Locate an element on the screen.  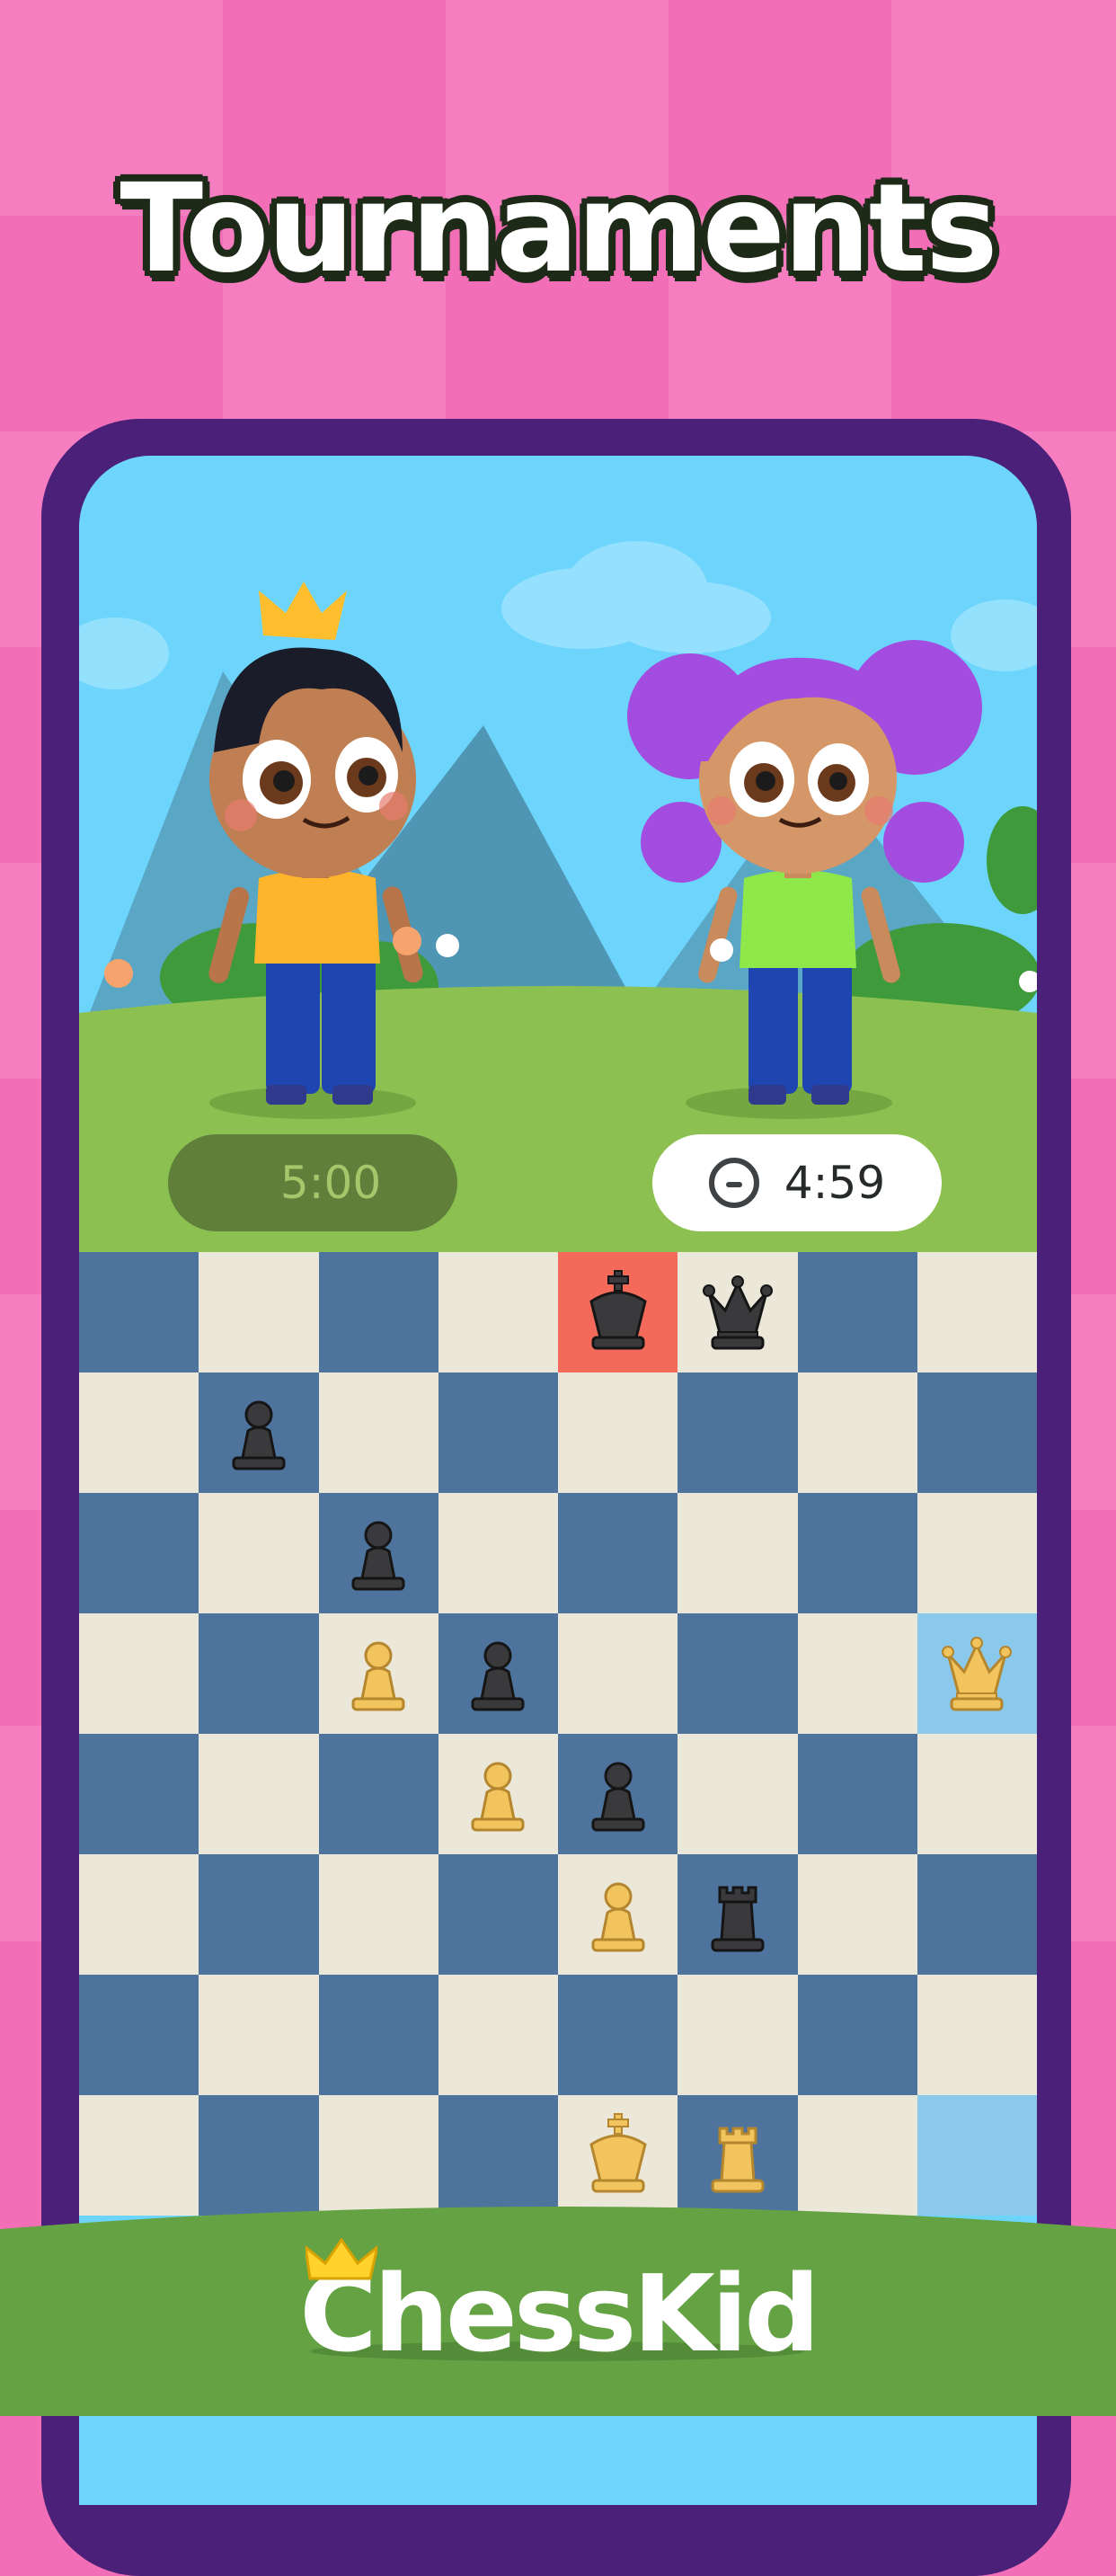
square-f1 is located at coordinates (738, 2155).